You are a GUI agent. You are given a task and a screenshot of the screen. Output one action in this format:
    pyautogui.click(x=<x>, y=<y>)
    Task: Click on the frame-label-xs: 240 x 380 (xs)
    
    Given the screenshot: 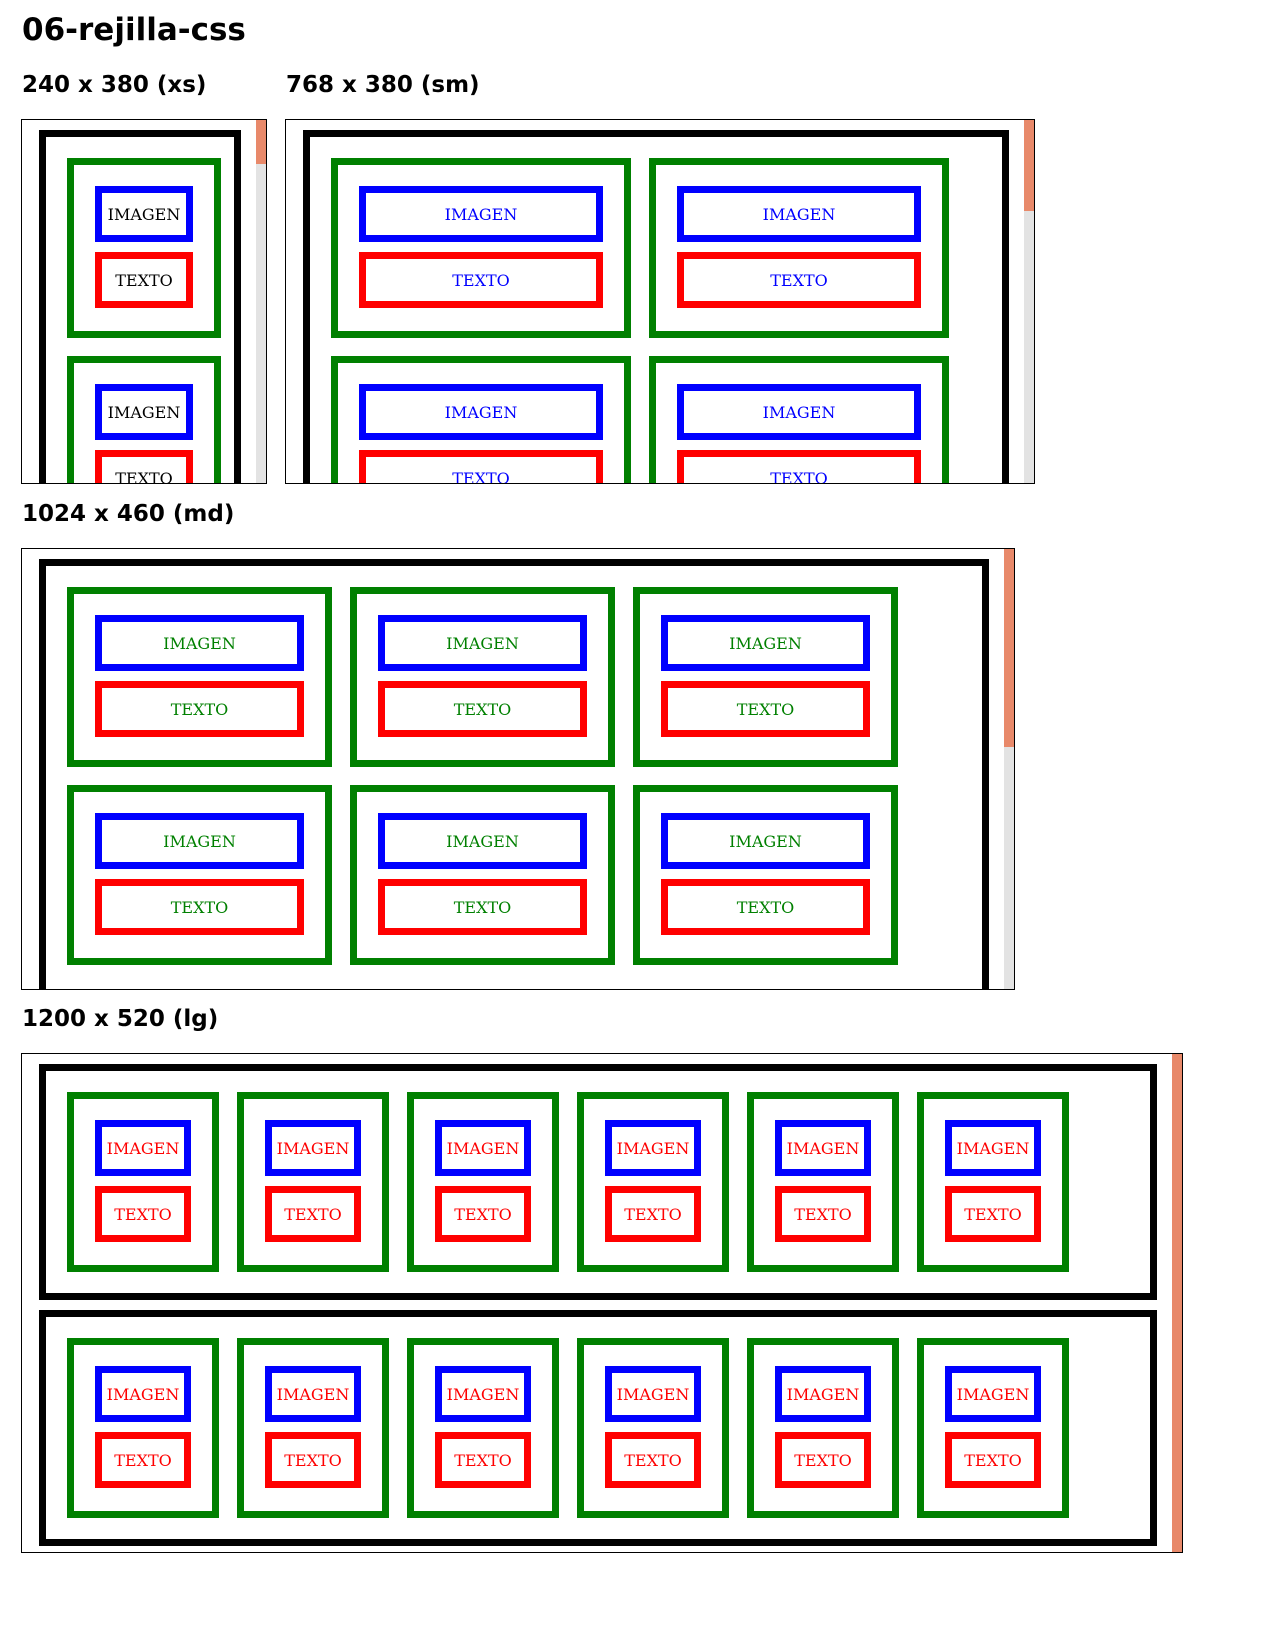 What is the action you would take?
    pyautogui.click(x=114, y=85)
    